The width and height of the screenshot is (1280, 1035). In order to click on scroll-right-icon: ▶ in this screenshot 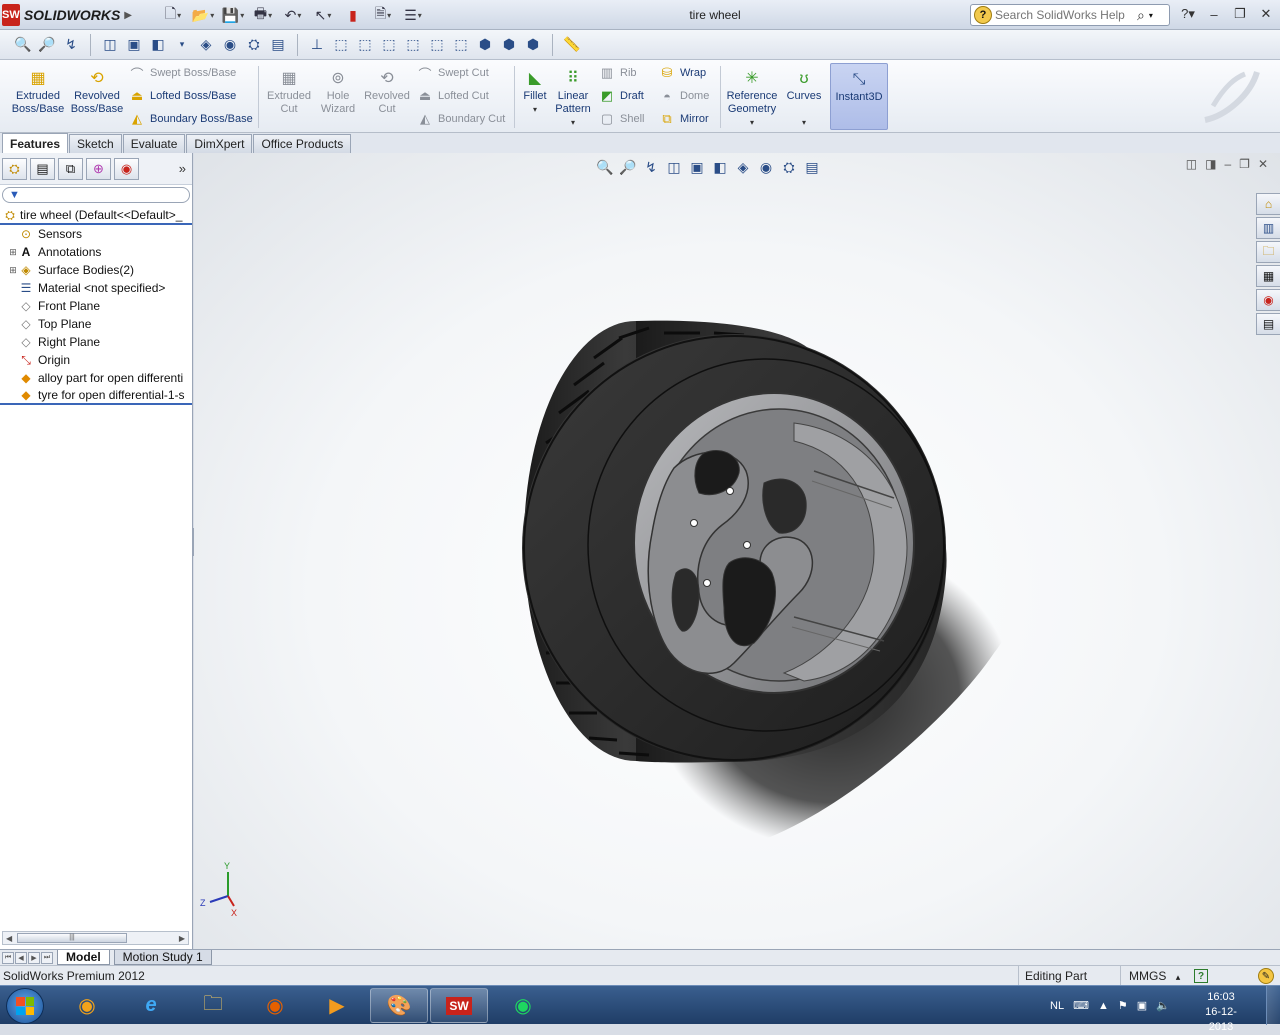, I will do `click(182, 938)`.